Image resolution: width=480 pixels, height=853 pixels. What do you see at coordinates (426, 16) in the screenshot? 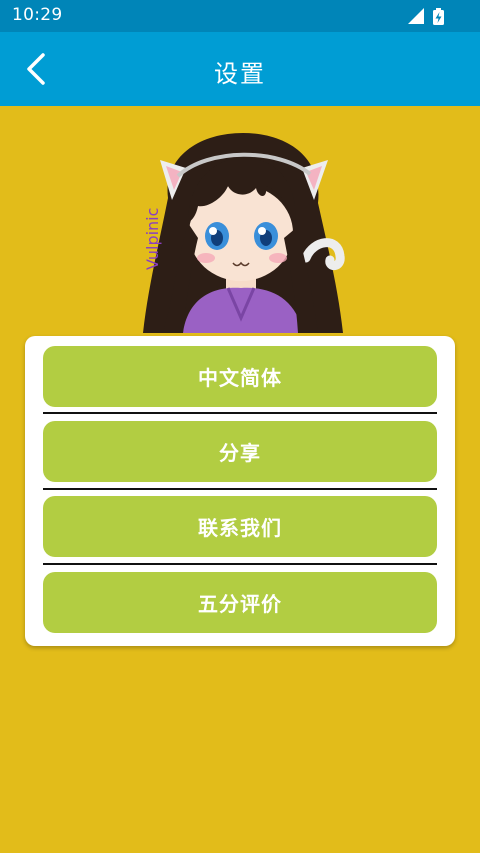
I see `status-icons` at bounding box center [426, 16].